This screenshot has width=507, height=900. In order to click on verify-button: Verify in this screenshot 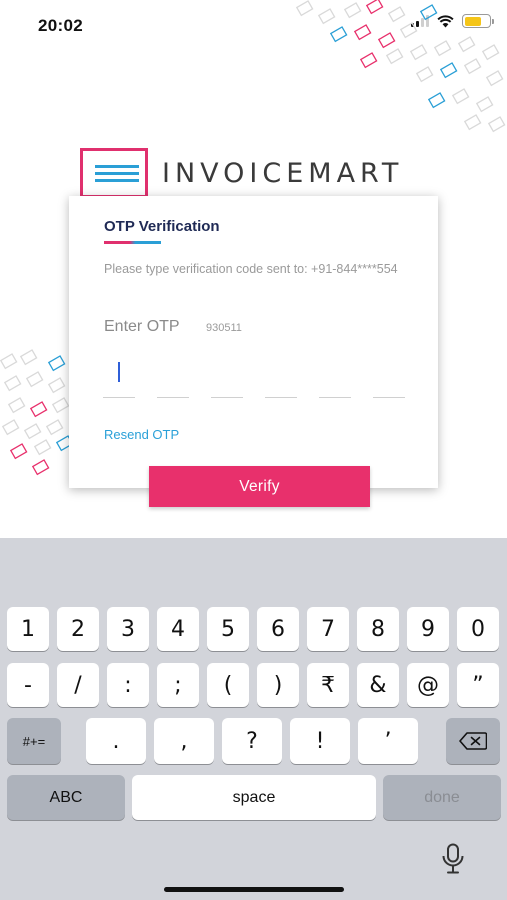, I will do `click(259, 486)`.